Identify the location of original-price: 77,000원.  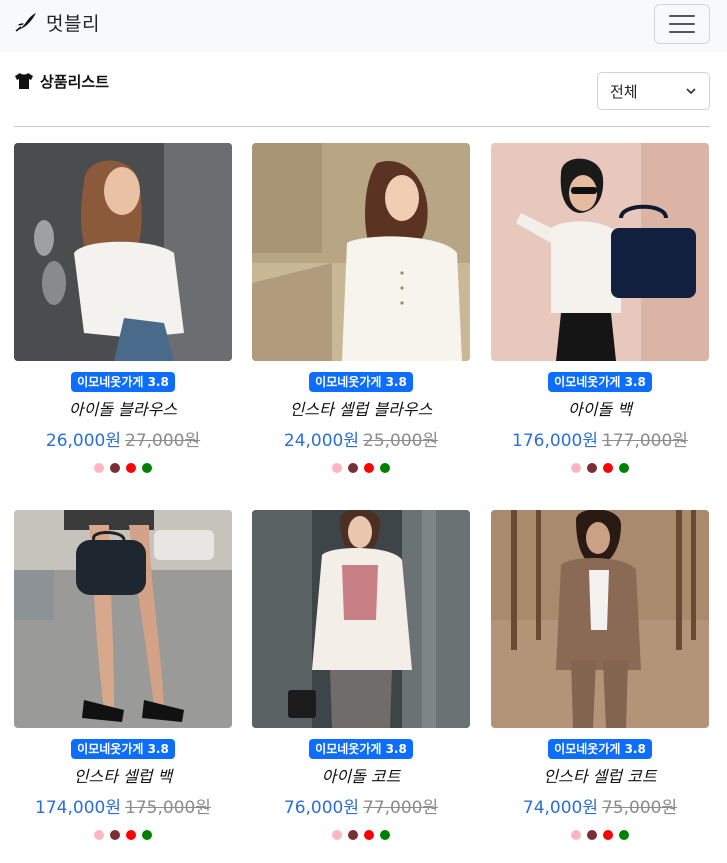
(401, 808).